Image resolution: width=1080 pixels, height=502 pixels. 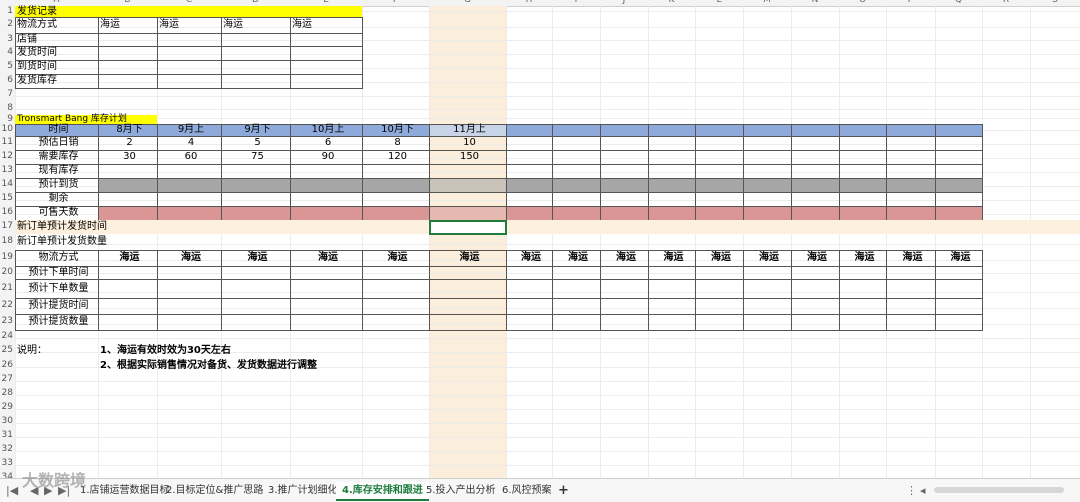 I want to click on row-header: 17, so click(x=6, y=226).